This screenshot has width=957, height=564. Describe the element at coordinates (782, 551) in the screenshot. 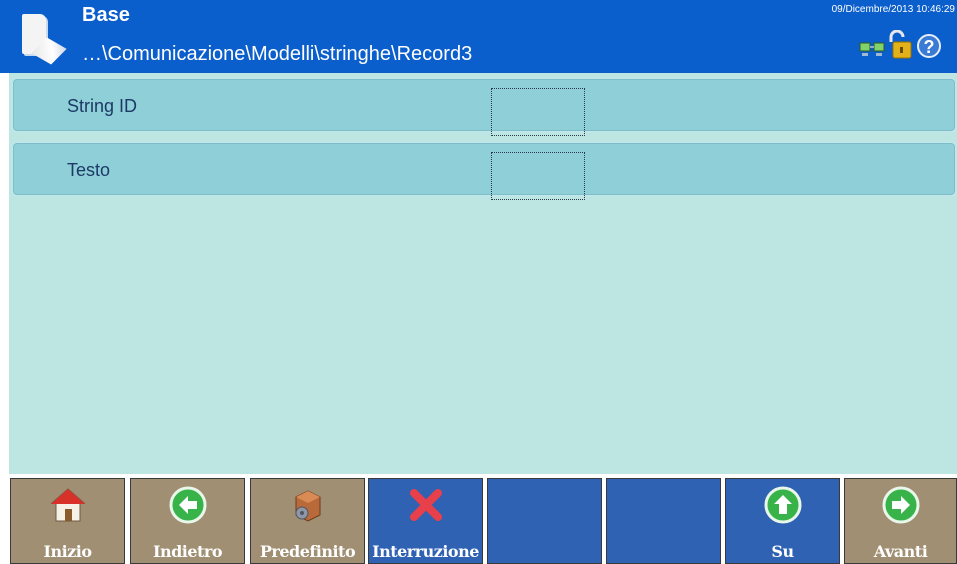

I see `softkey-label: Su` at that location.